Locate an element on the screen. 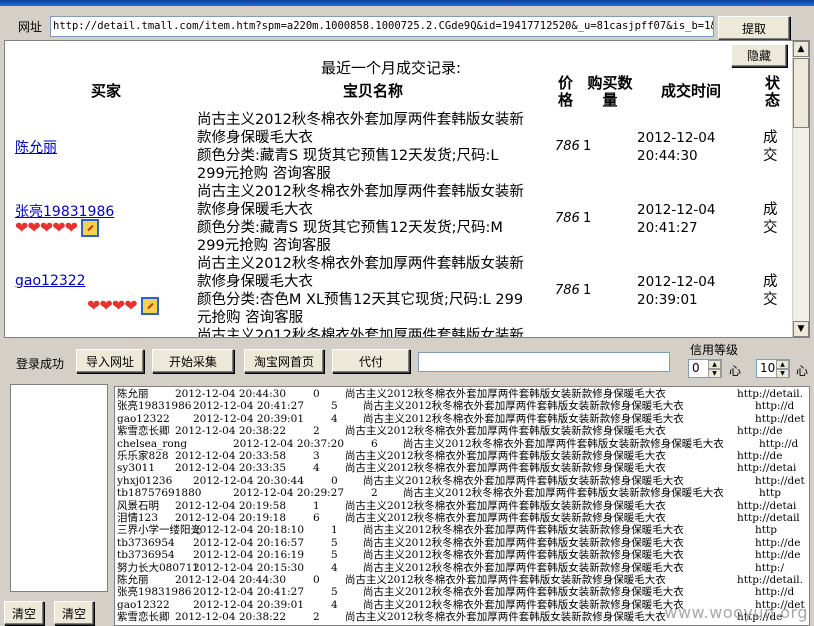 This screenshot has height=626, width=814. scroll-thumb is located at coordinates (801, 93).